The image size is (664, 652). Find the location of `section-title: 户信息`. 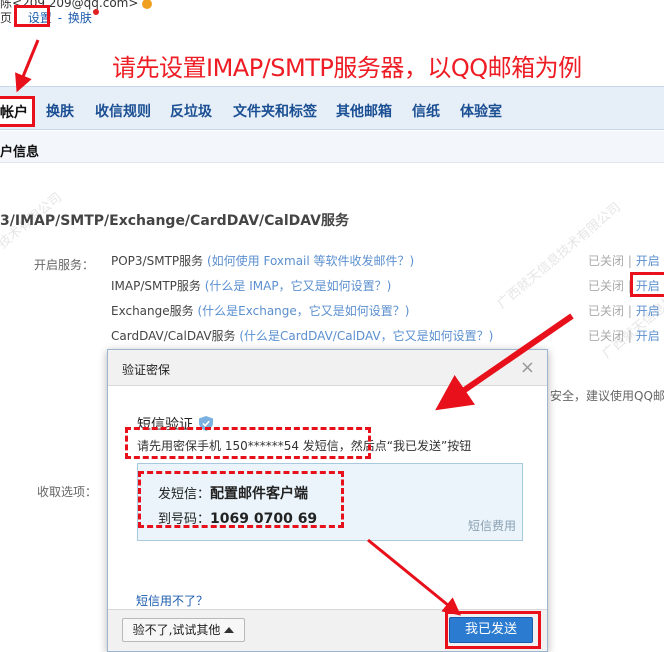

section-title: 户信息 is located at coordinates (20, 152).